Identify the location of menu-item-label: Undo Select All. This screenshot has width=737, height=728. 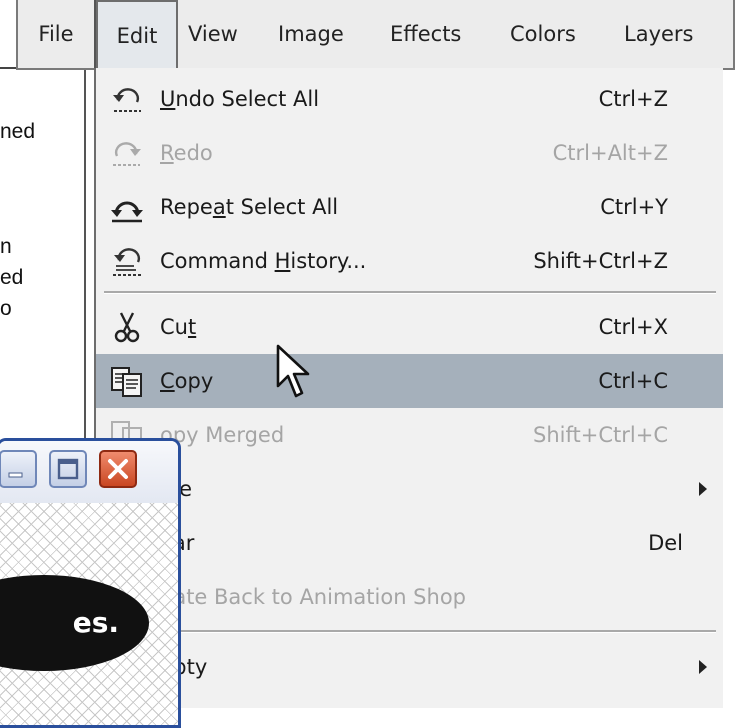
(240, 99).